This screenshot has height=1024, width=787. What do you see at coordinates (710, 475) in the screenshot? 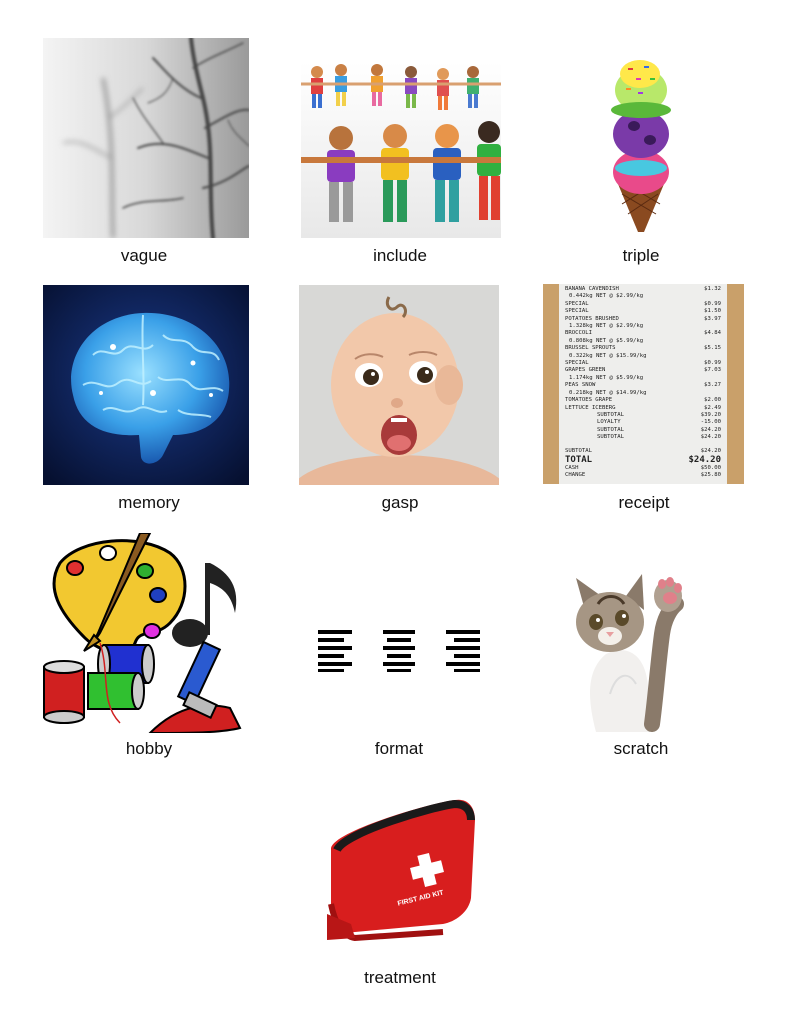
I see `receipt-change-value: $25.80` at bounding box center [710, 475].